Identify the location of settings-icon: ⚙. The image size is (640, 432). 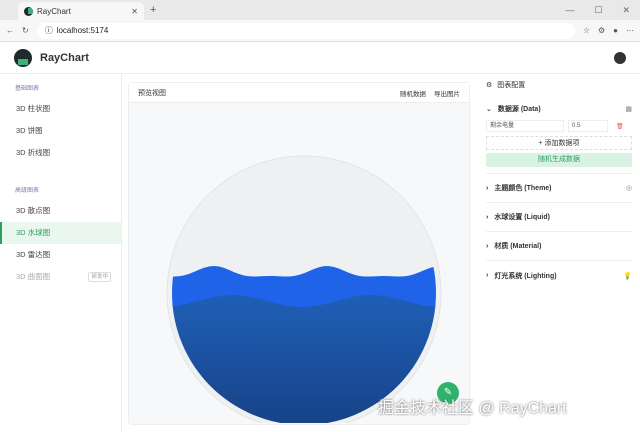
(489, 85).